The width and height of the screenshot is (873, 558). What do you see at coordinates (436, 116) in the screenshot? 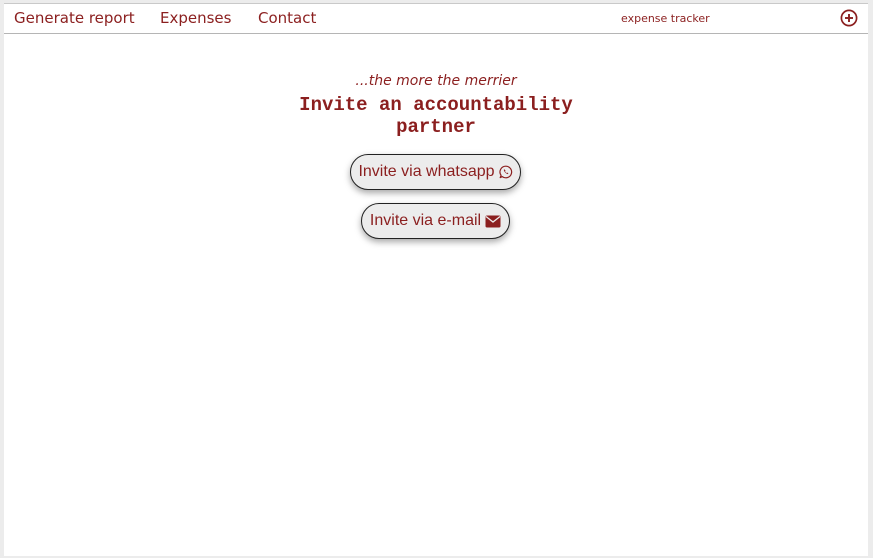
I see `page-title: Invite an accountability partner` at bounding box center [436, 116].